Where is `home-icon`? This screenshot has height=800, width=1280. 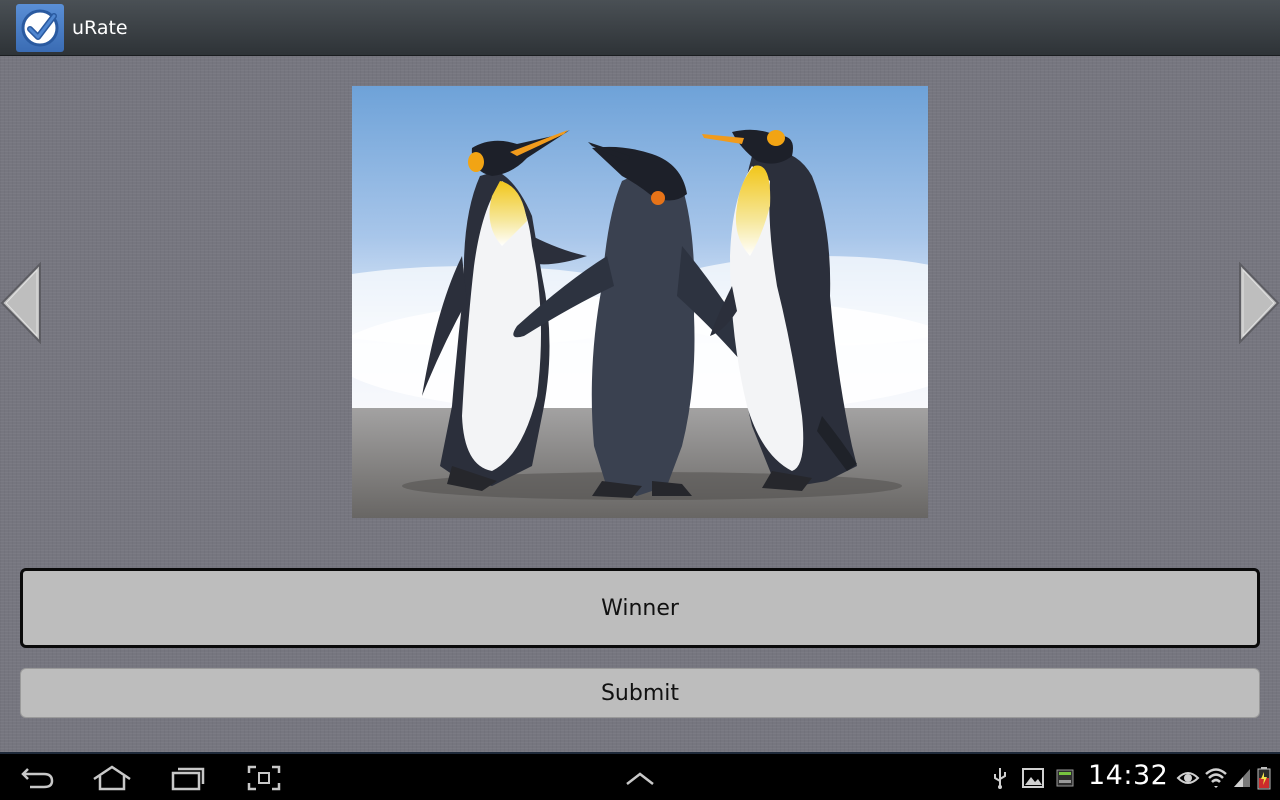 home-icon is located at coordinates (112, 778).